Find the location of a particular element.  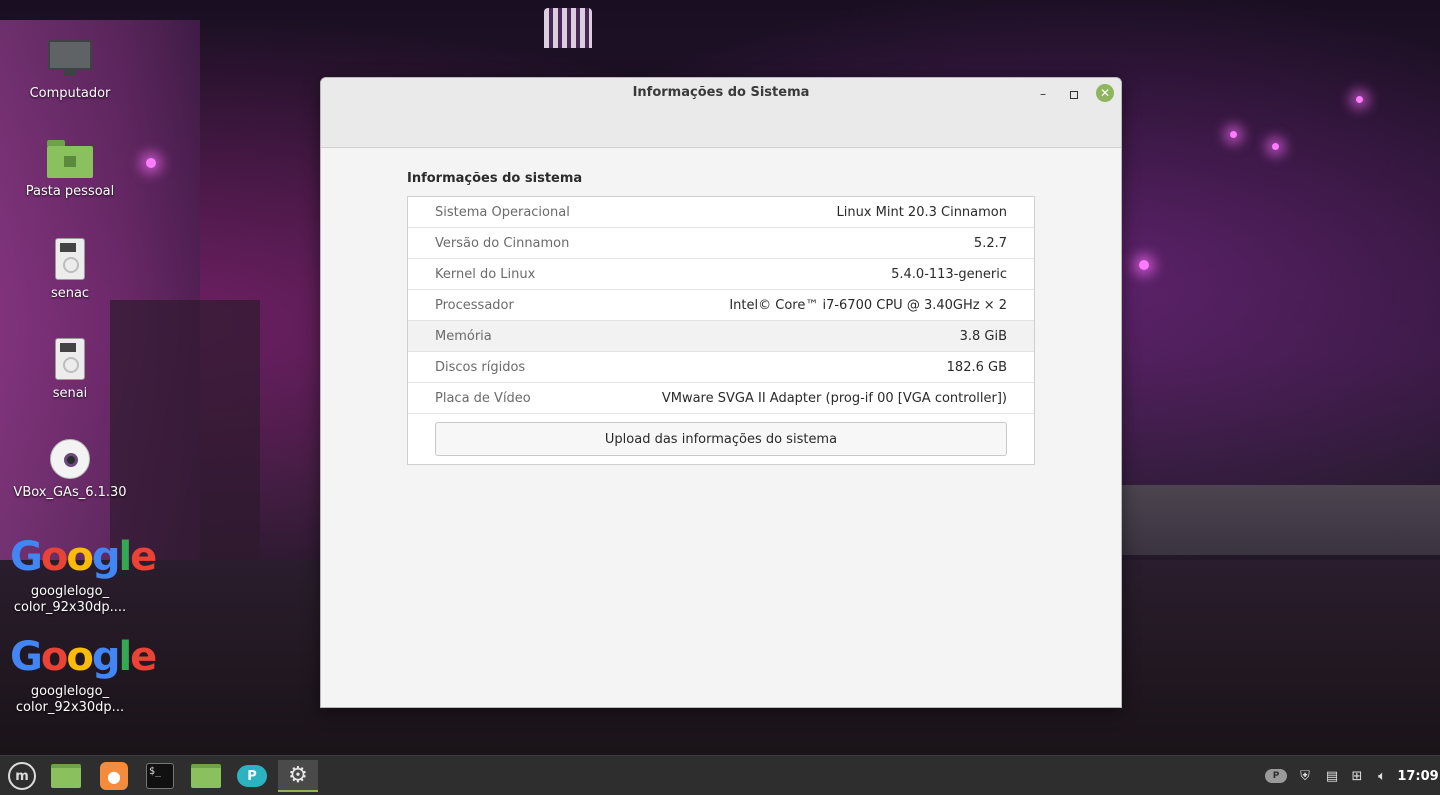

info-label: Kernel do Linux is located at coordinates (485, 274).